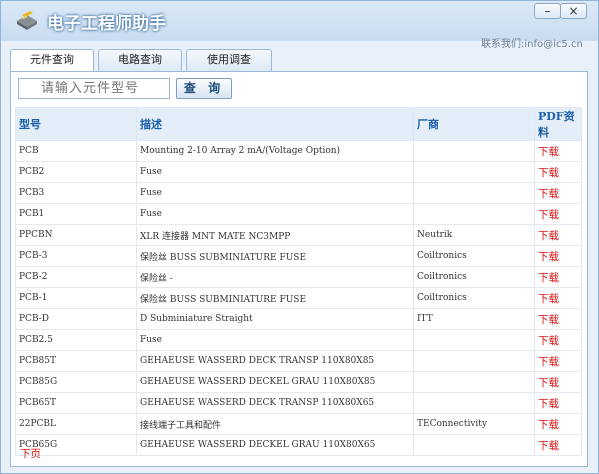  I want to click on vendor-cell: TEConnectivity, so click(474, 424).